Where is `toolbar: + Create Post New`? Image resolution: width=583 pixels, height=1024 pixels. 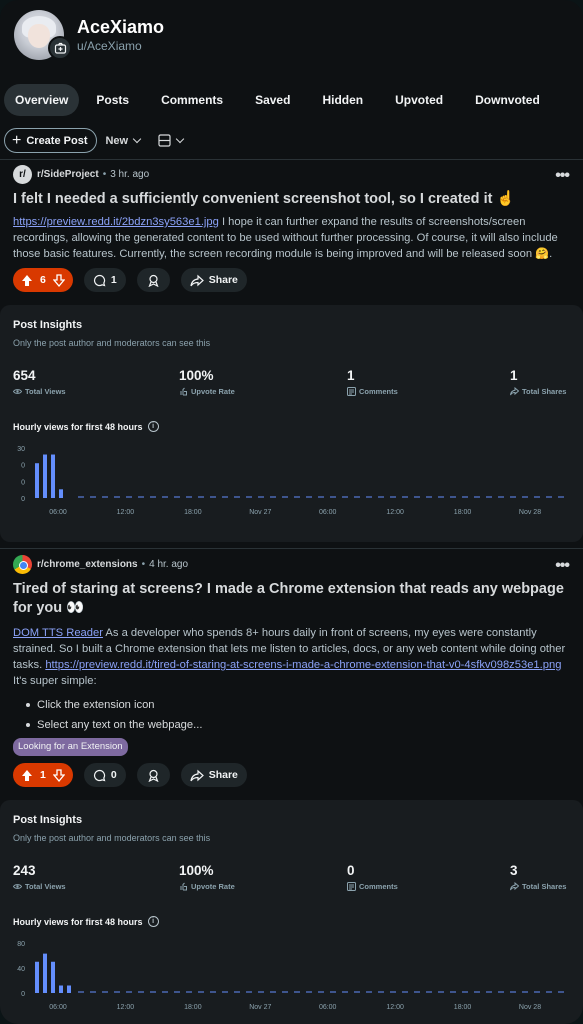 toolbar: + Create Post New is located at coordinates (94, 140).